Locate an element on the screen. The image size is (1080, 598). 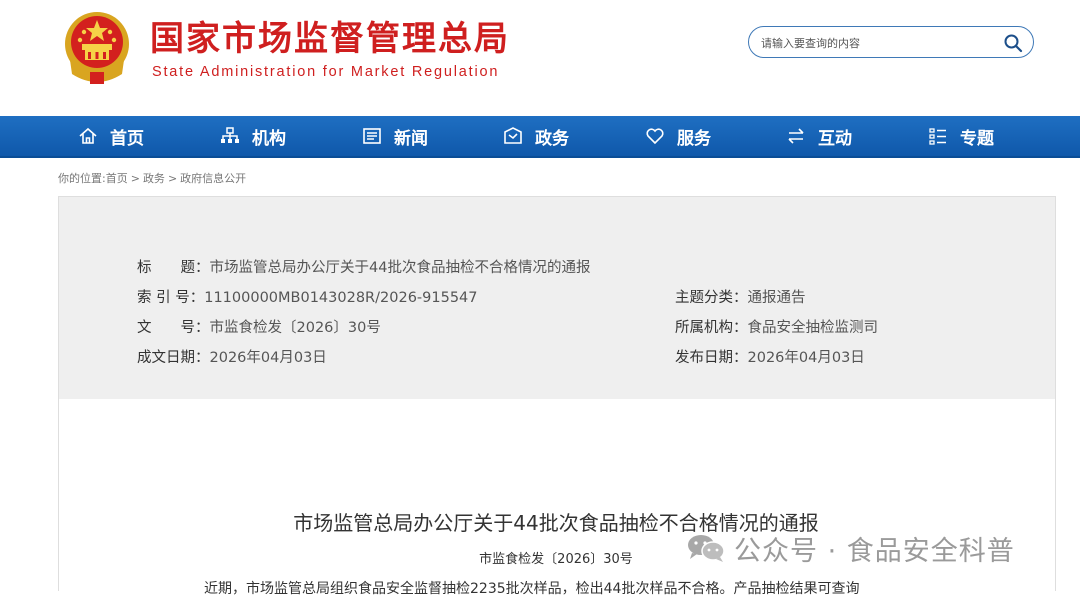
watermark-text: 公众号 · 食品安全科普 is located at coordinates (874, 551).